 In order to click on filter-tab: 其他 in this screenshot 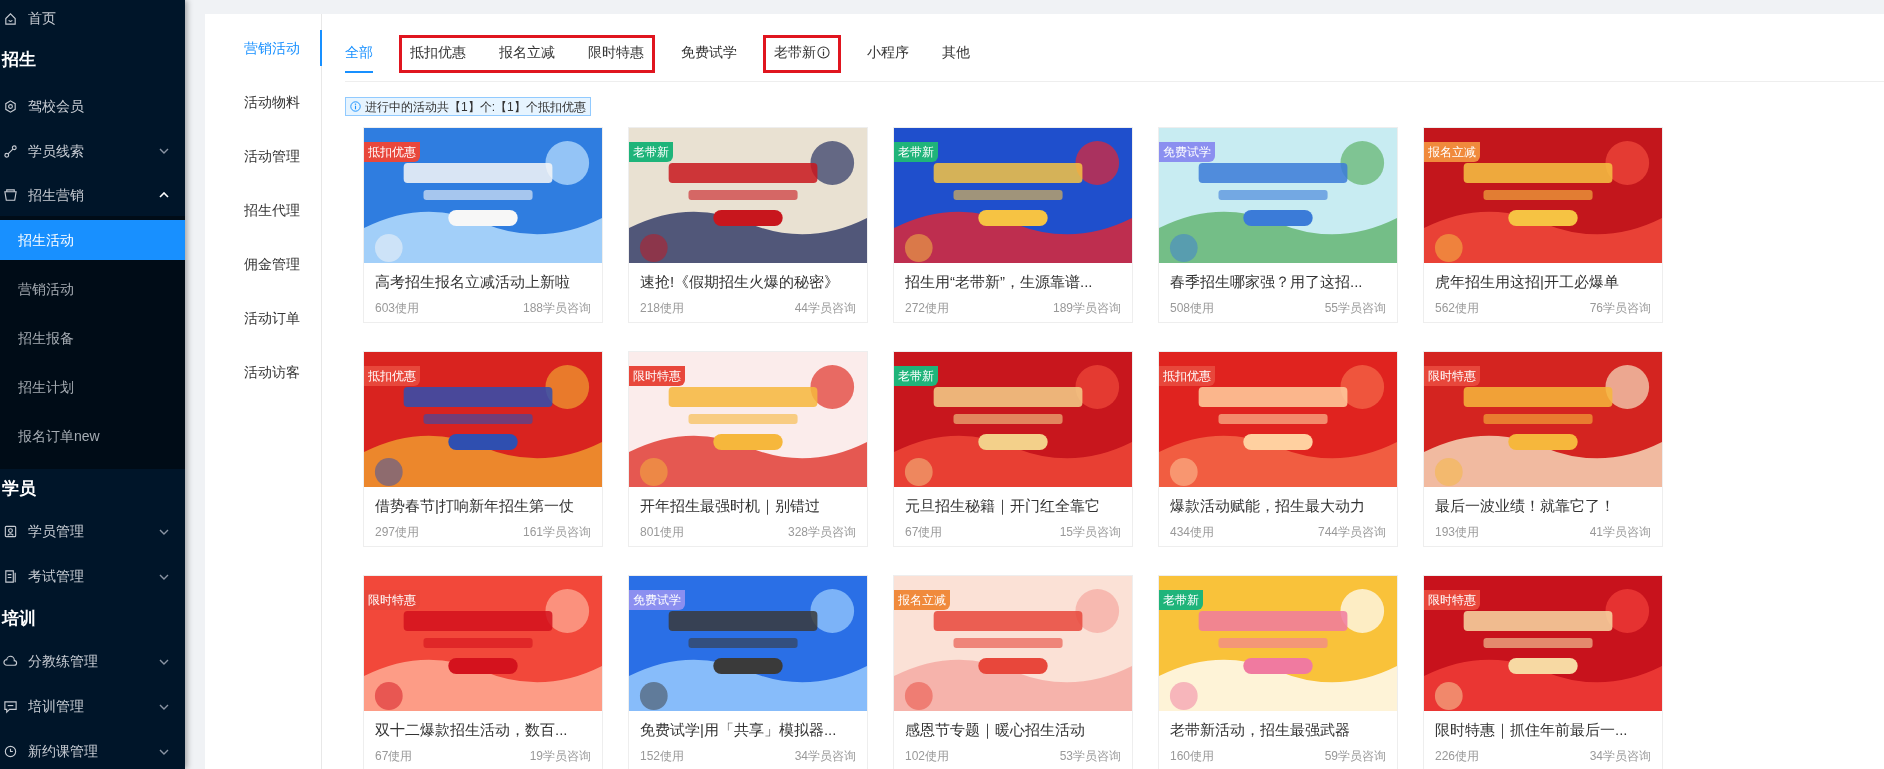, I will do `click(956, 53)`.